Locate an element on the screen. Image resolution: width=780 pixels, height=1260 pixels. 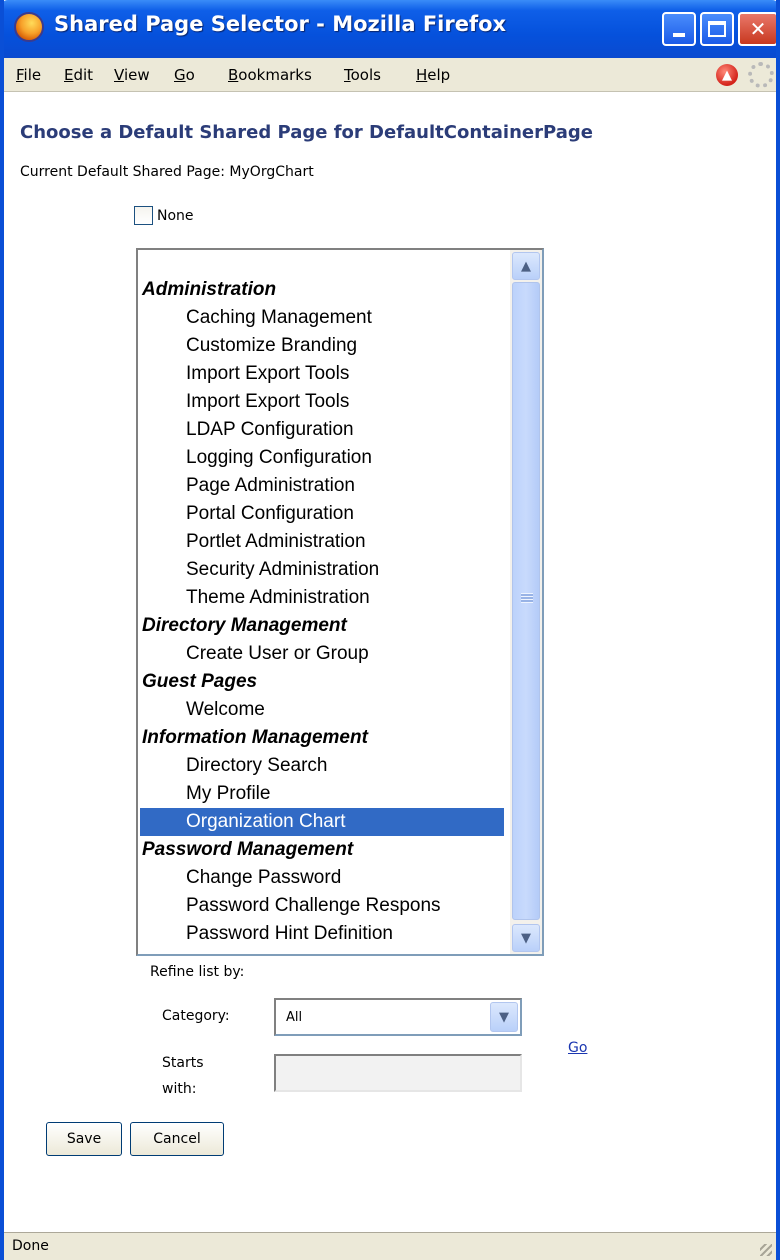
resize-grip-icon is located at coordinates (766, 1250).